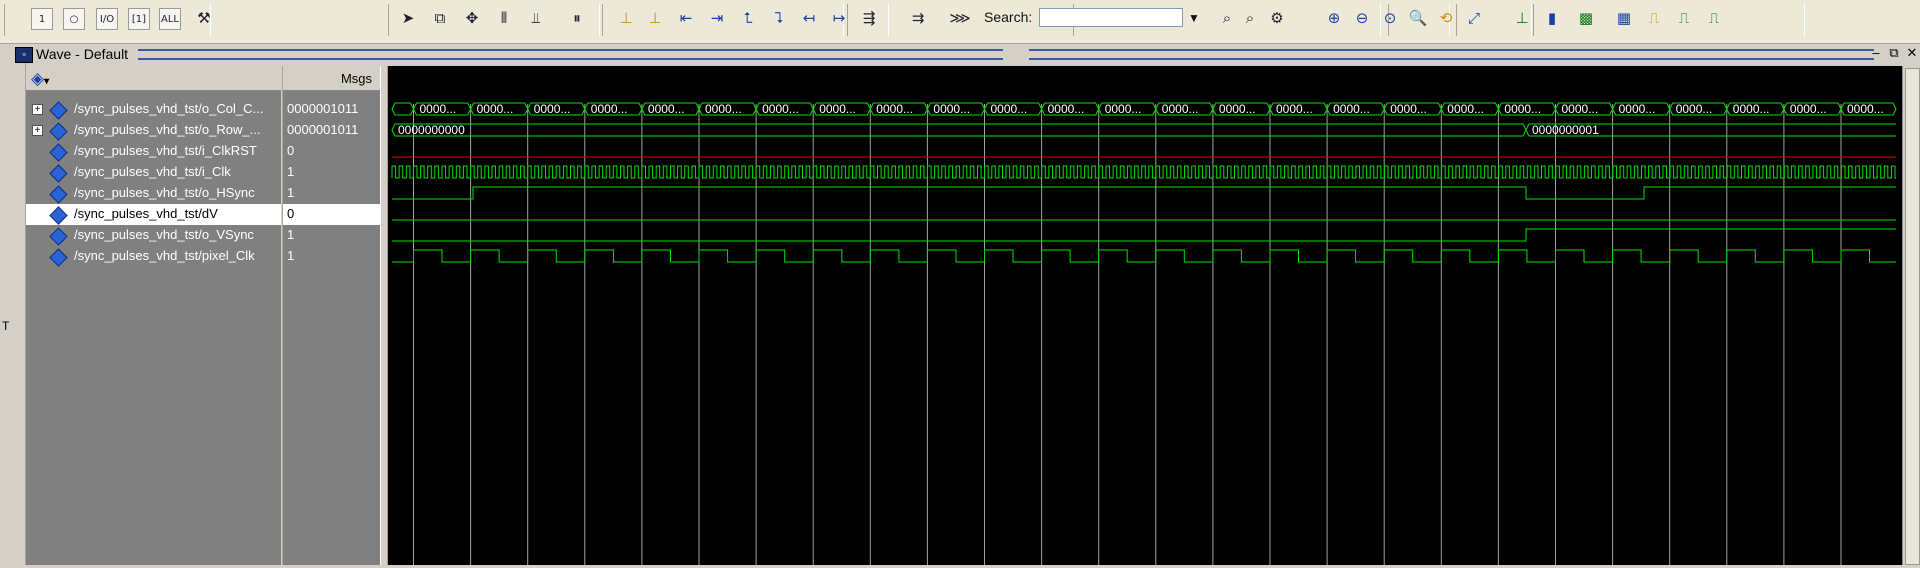  I want to click on wave-style-3-icon: ▩, so click(1586, 18).